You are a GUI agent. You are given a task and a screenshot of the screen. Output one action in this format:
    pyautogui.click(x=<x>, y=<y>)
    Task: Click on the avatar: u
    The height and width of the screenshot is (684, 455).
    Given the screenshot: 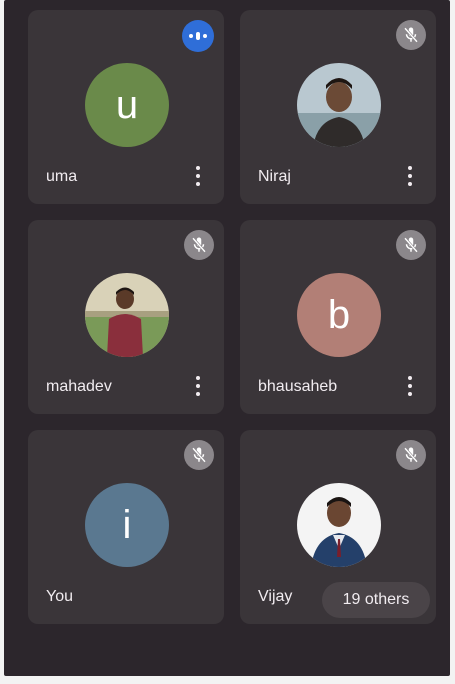 What is the action you would take?
    pyautogui.click(x=127, y=105)
    